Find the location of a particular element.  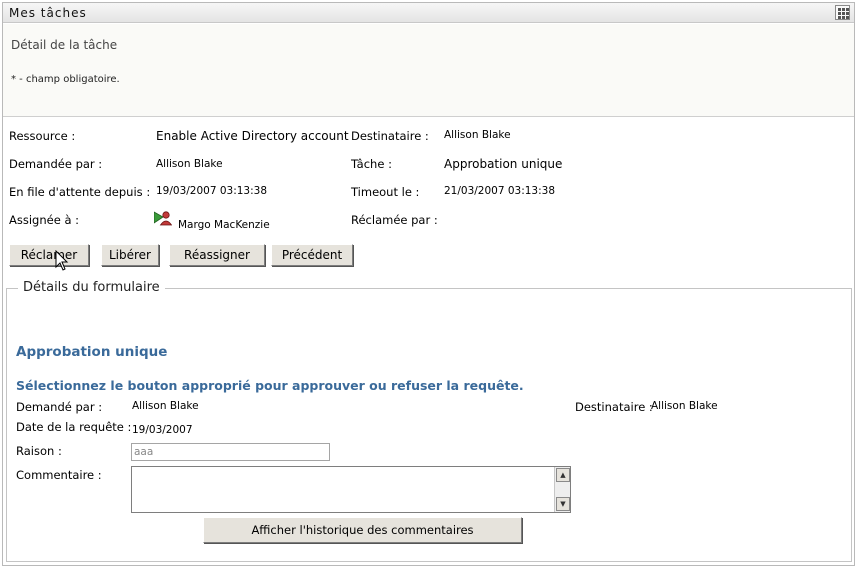

comment-label: Commentaire : is located at coordinates (59, 475).